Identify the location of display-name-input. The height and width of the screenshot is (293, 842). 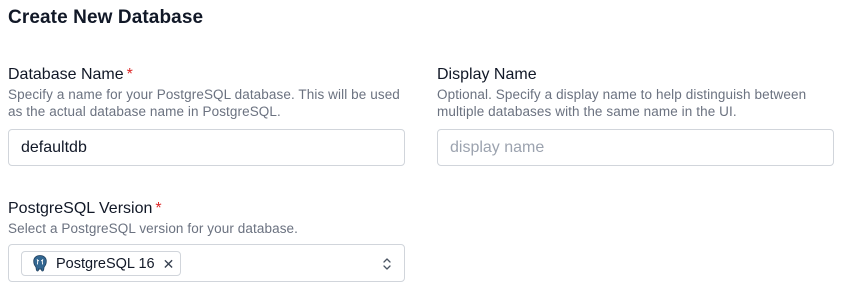
(635, 147).